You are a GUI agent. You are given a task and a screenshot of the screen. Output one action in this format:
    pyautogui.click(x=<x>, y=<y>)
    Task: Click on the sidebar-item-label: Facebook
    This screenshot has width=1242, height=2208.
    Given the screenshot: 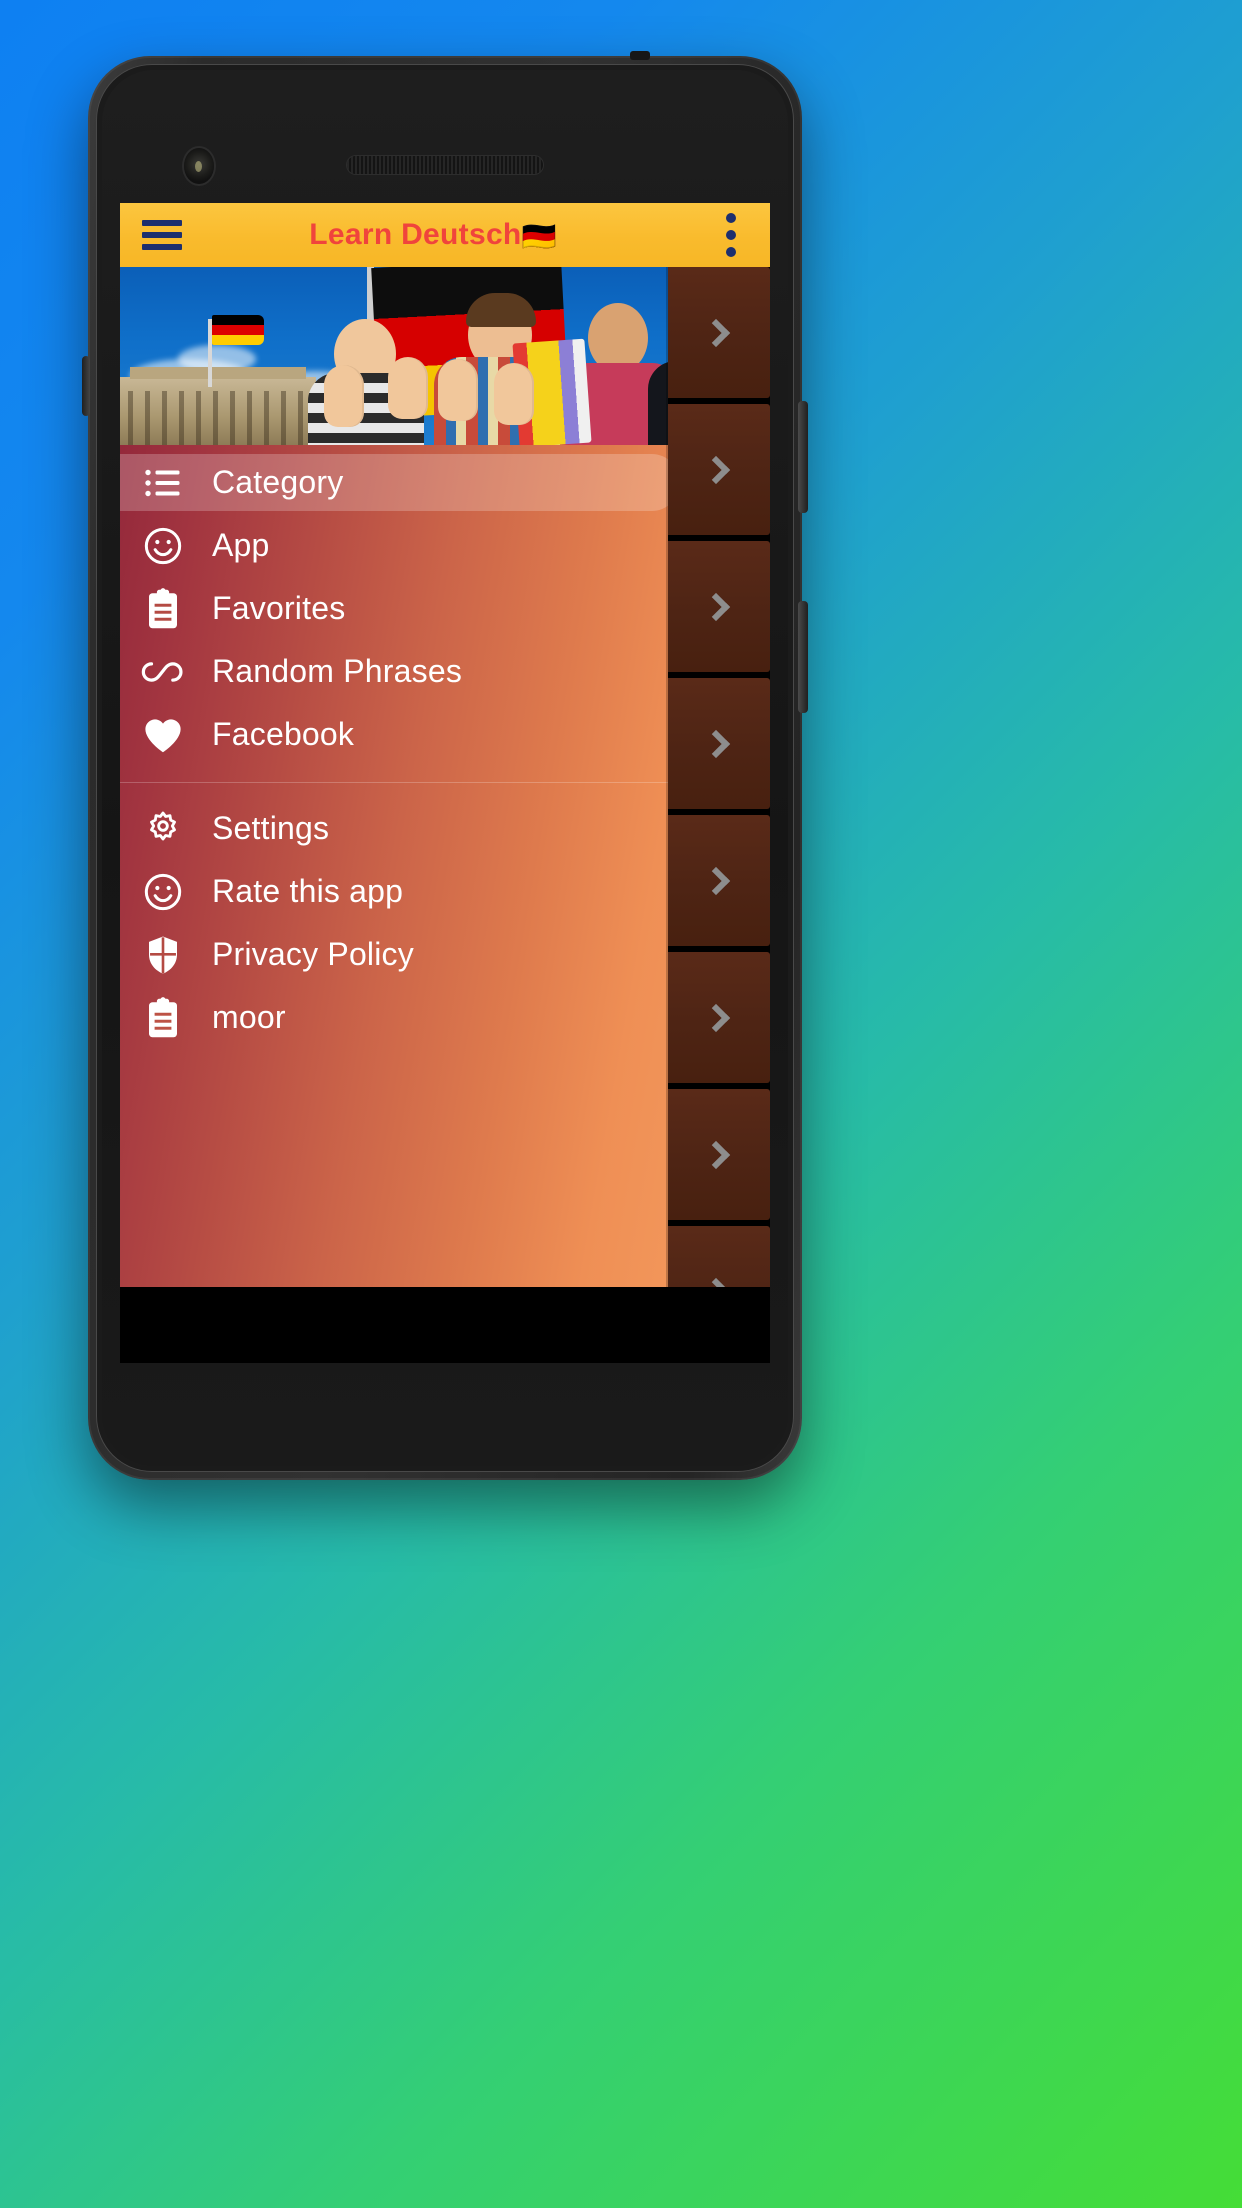 What is the action you would take?
    pyautogui.click(x=283, y=734)
    